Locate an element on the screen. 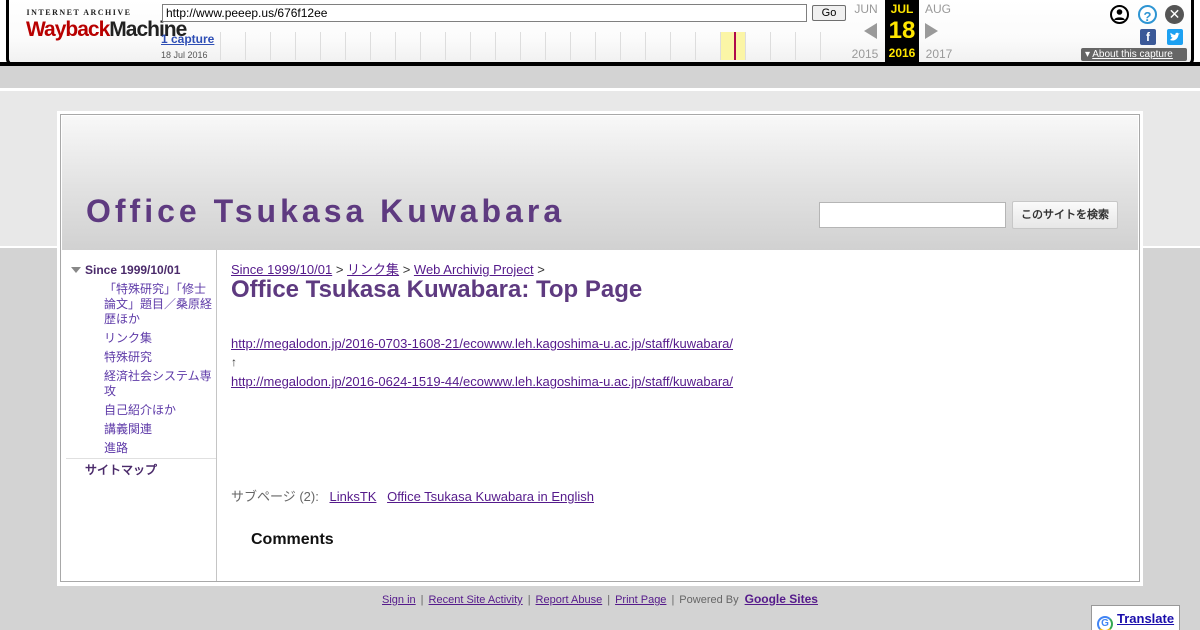  sidebar-item-economic-system: 経済社会システム専攻 is located at coordinates (159, 384).